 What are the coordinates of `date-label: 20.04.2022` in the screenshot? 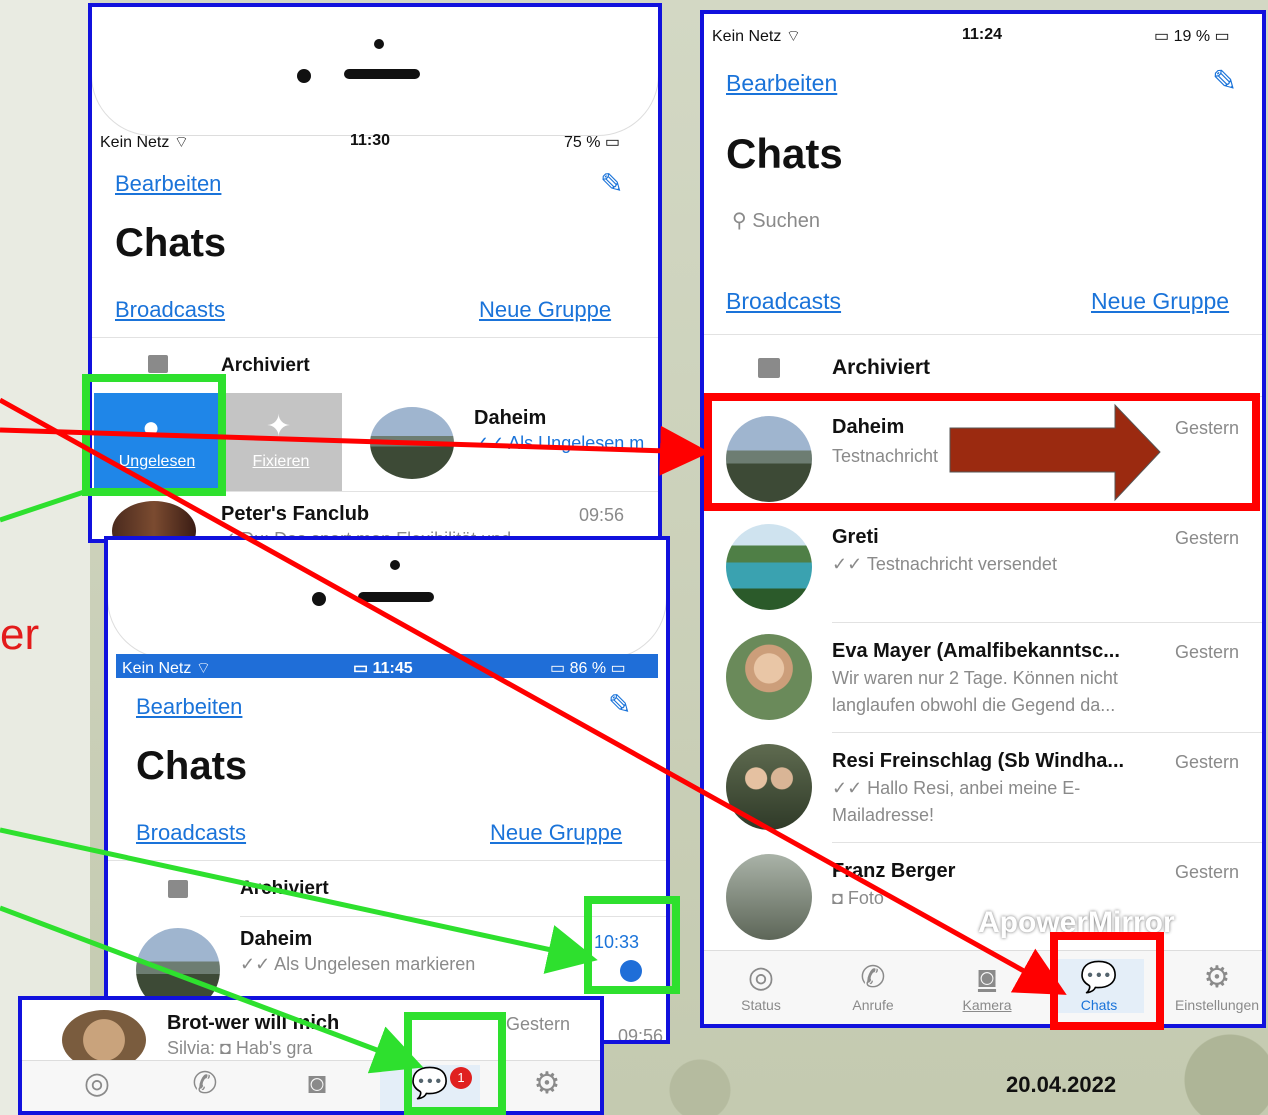 It's located at (1061, 1084).